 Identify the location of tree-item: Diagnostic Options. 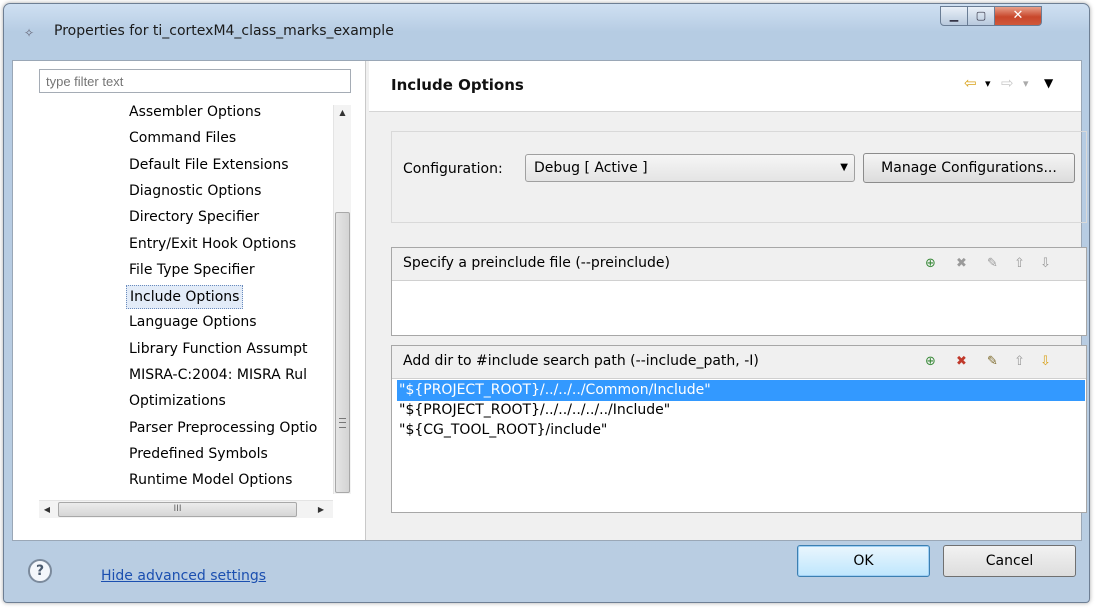
(195, 192).